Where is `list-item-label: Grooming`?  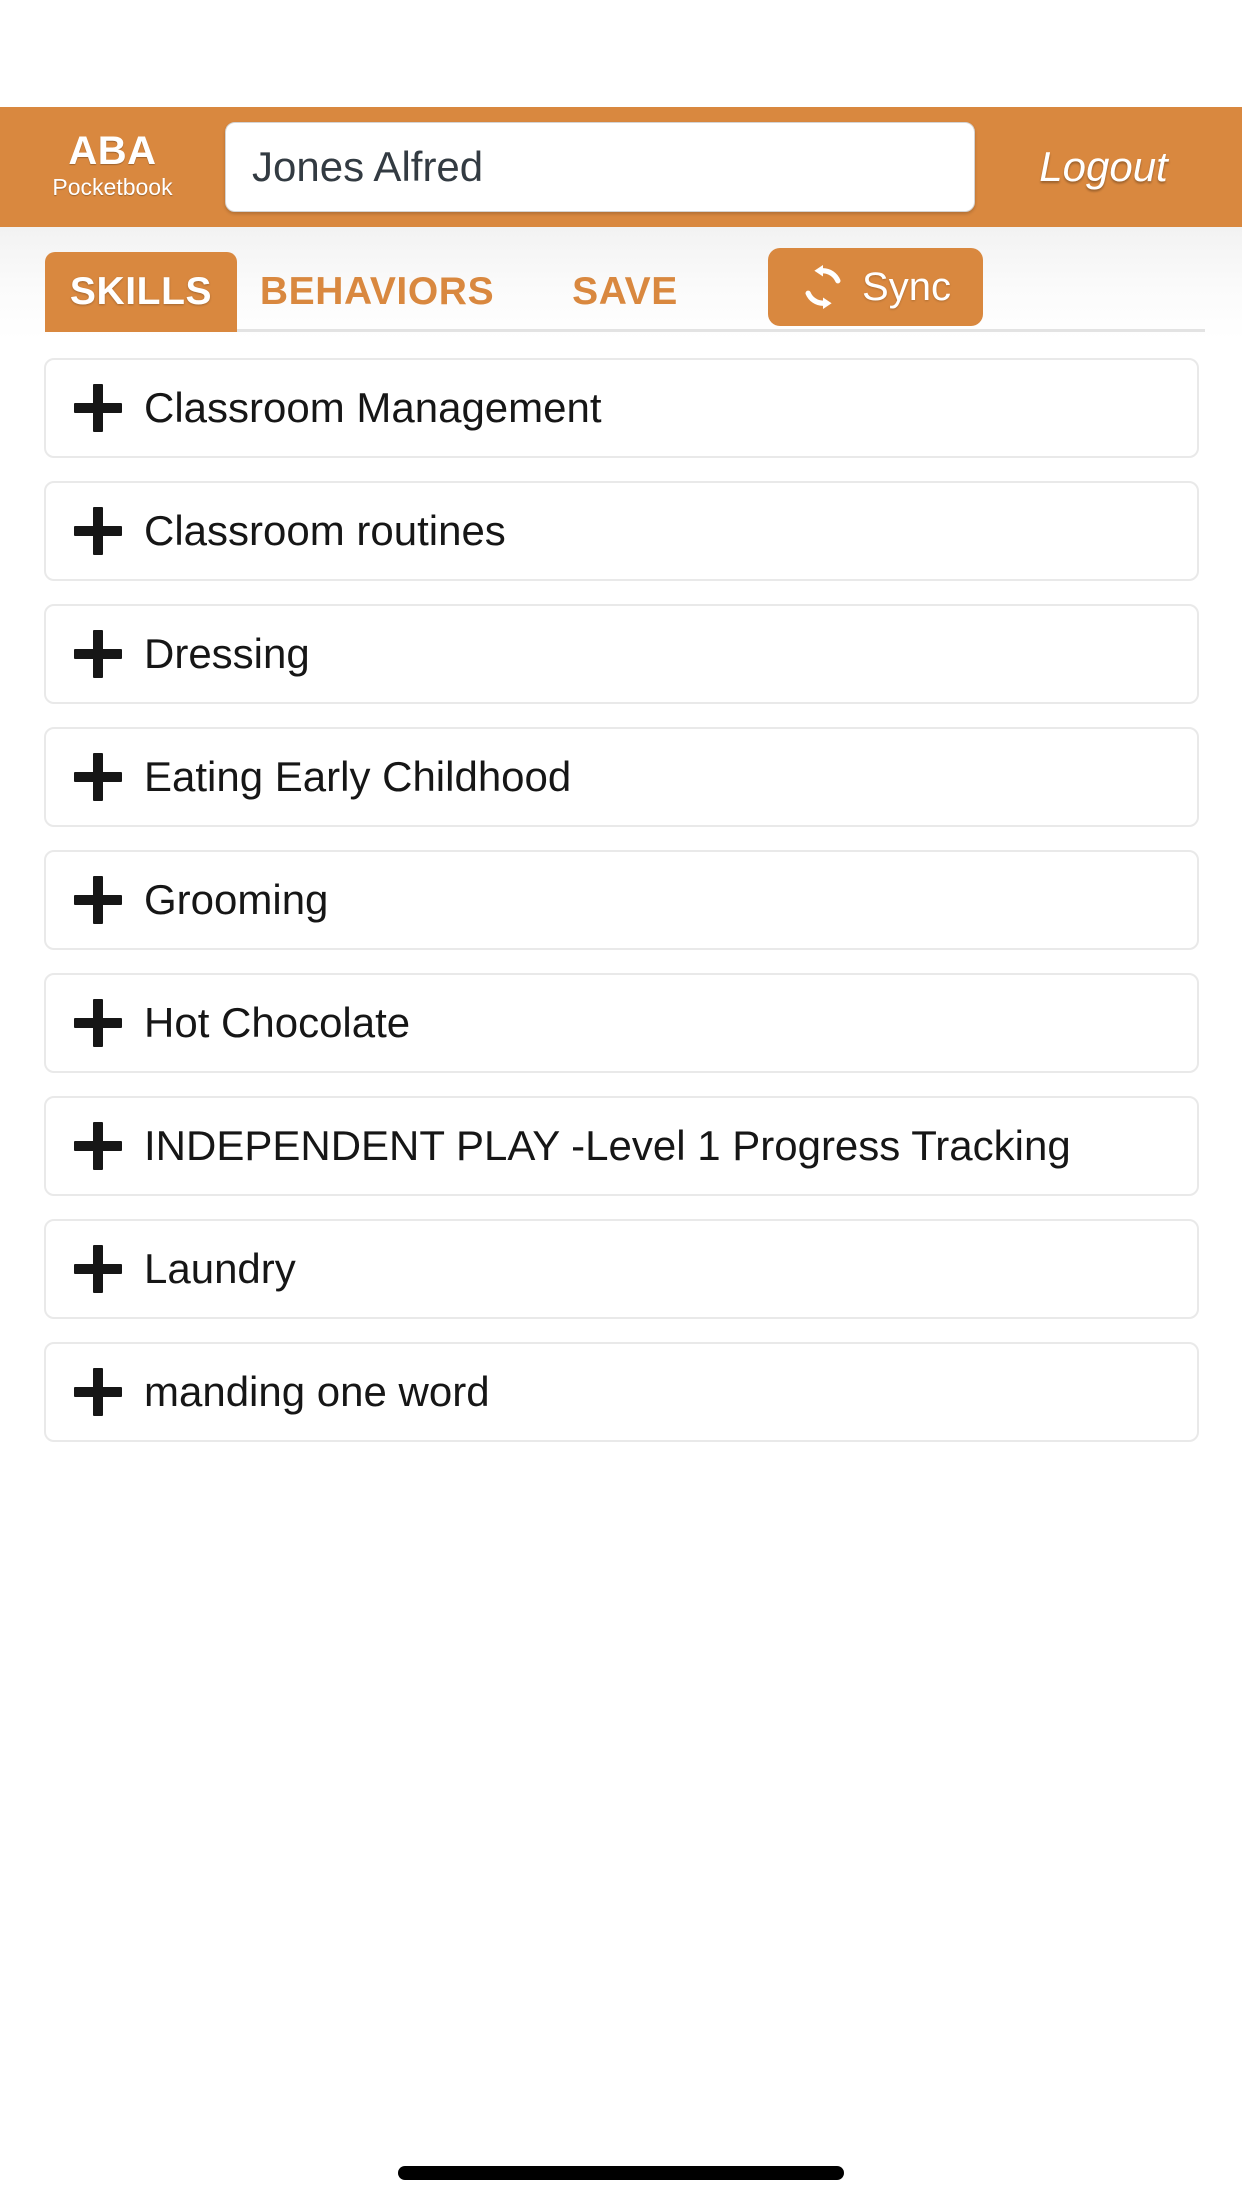
list-item-label: Grooming is located at coordinates (236, 899).